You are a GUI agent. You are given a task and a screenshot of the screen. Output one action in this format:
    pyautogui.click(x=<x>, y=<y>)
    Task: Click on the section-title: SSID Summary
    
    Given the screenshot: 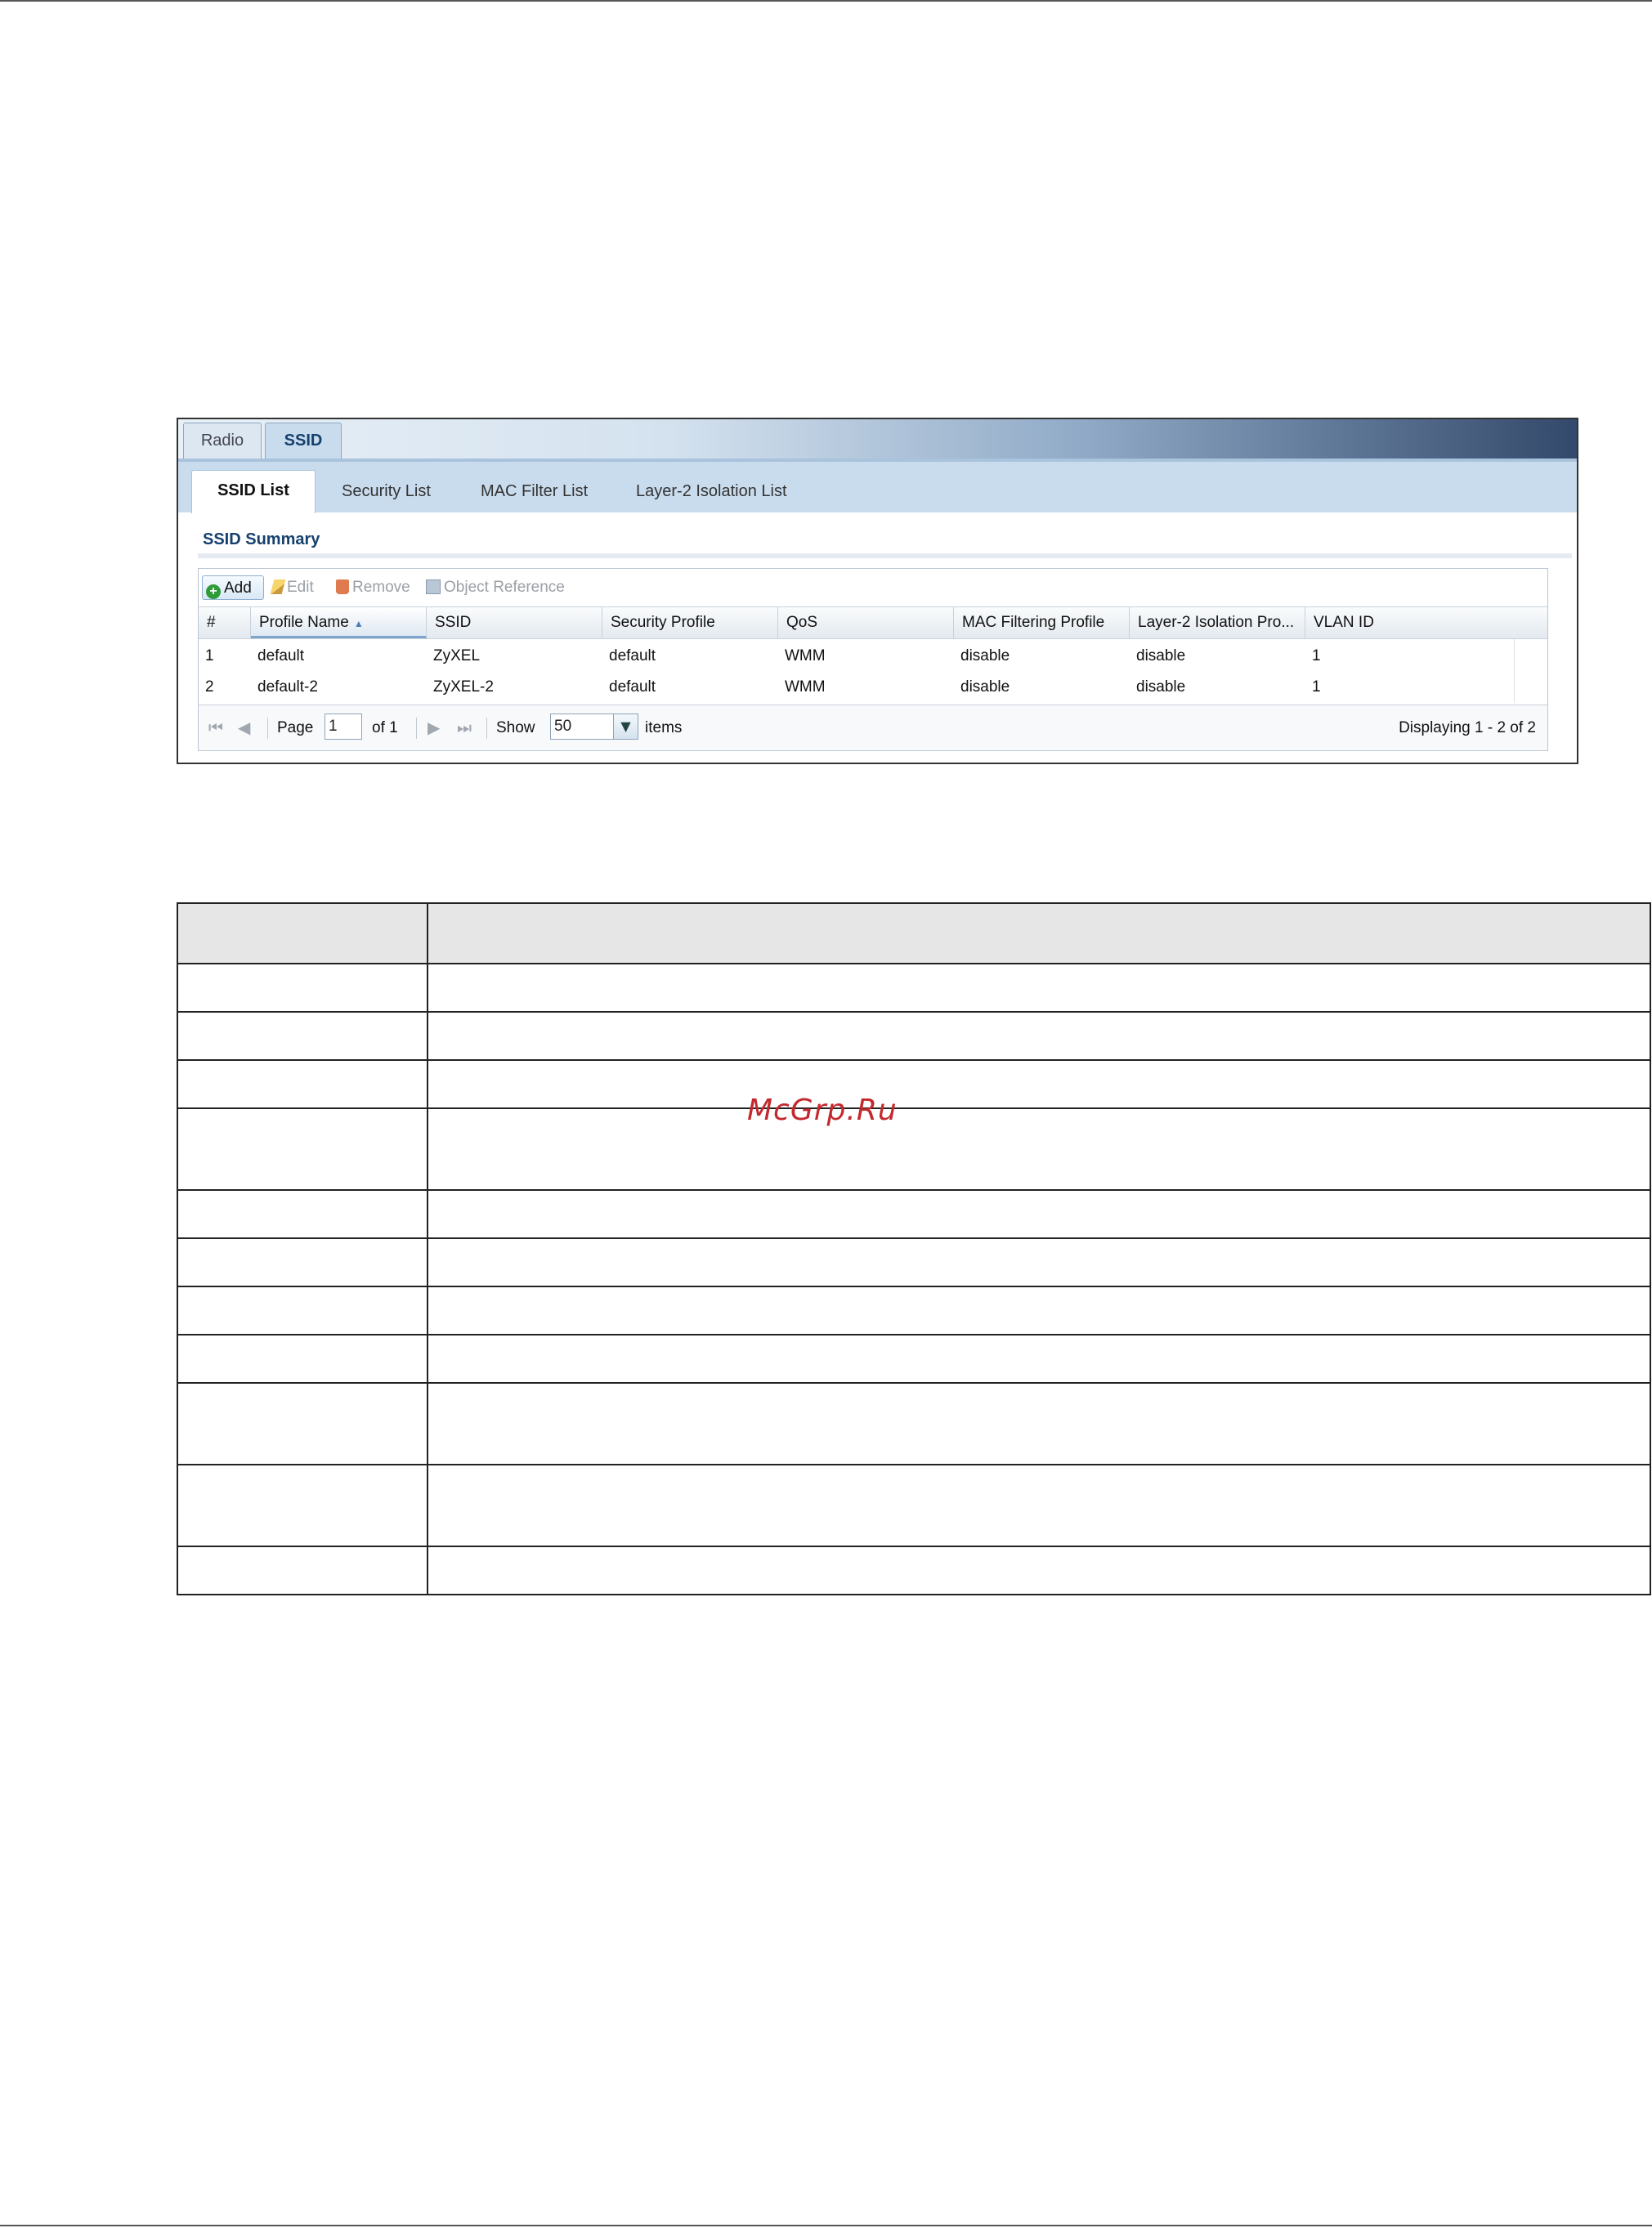 What is the action you would take?
    pyautogui.click(x=261, y=539)
    